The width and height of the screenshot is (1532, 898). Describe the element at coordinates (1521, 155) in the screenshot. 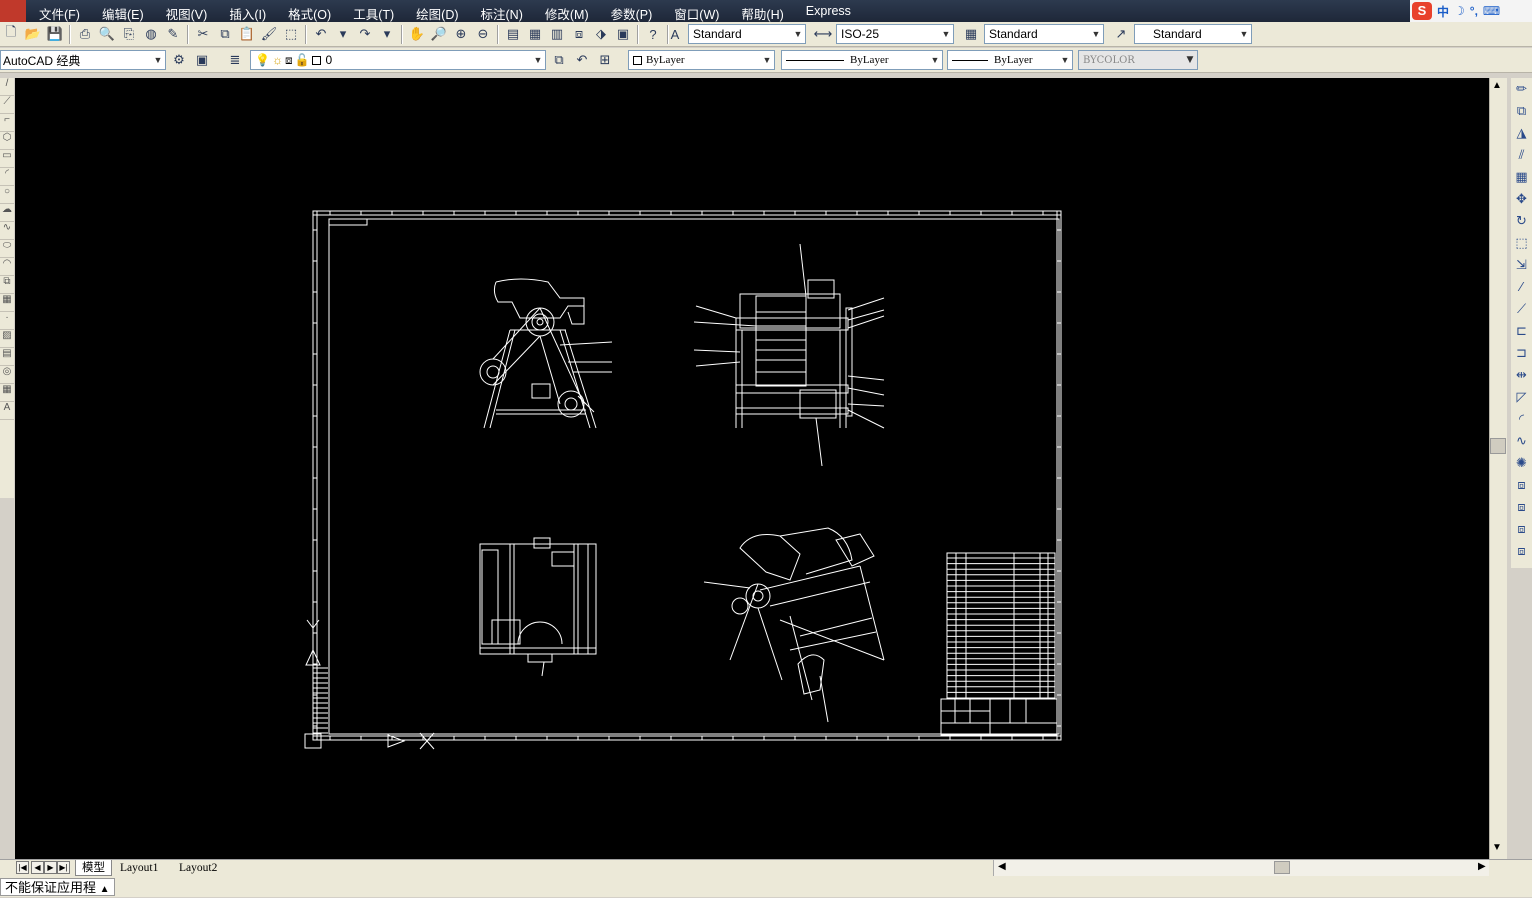

I see `offset-icon: ⫽` at that location.